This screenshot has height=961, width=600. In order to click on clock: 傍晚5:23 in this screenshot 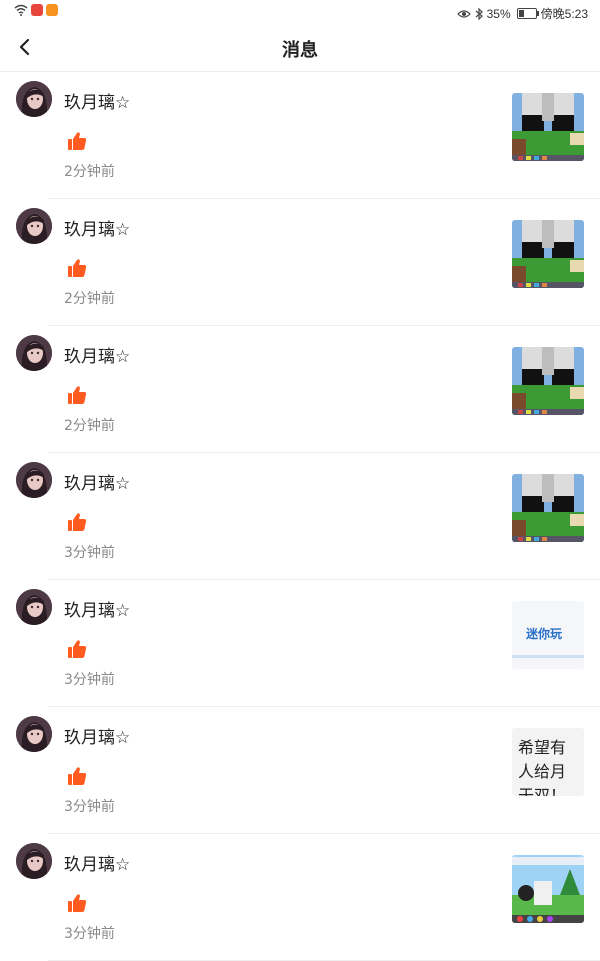, I will do `click(564, 14)`.